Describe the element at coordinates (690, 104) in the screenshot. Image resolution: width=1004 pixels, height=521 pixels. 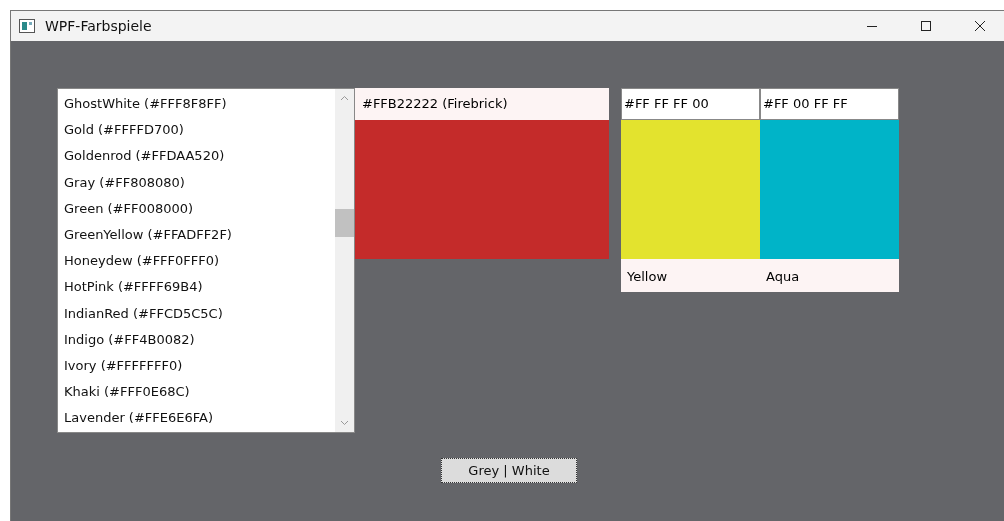
I see `hex-field: #FF FF FF 00` at that location.